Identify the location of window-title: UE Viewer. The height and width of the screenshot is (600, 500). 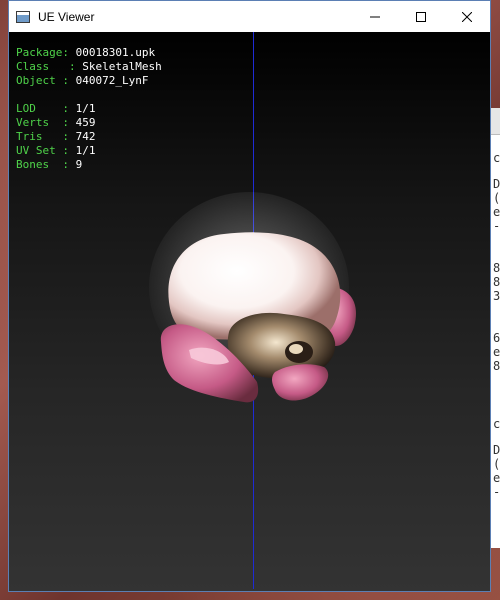
(66, 16).